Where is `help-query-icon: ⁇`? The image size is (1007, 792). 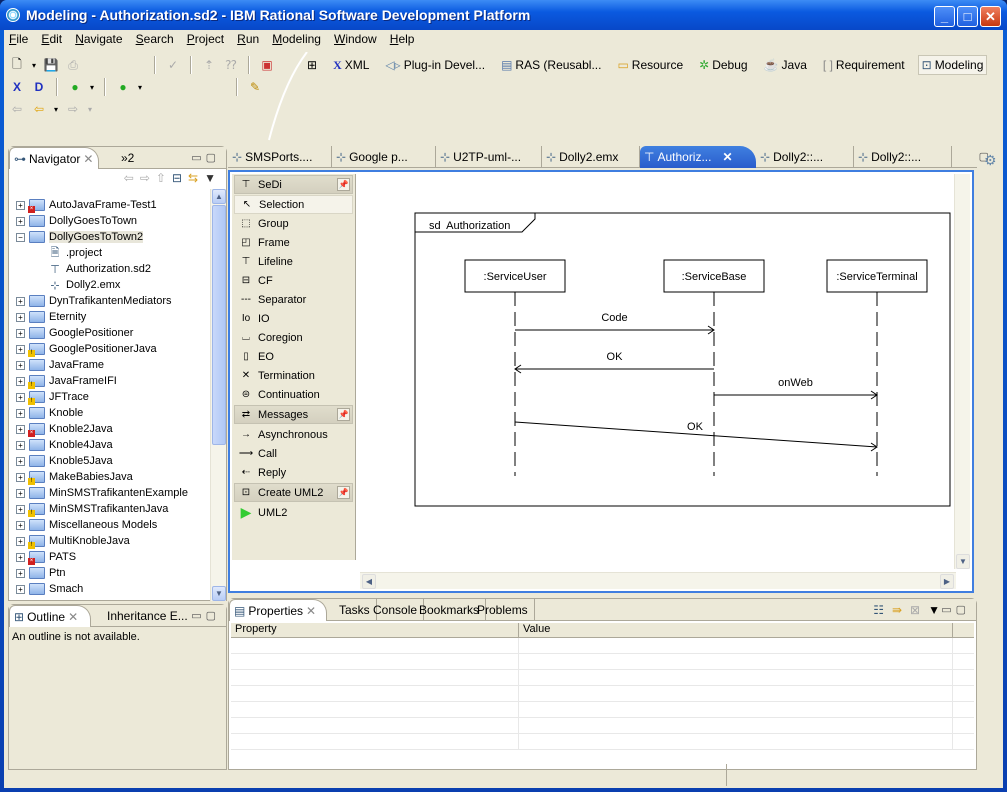
help-query-icon: ⁇ is located at coordinates (231, 65).